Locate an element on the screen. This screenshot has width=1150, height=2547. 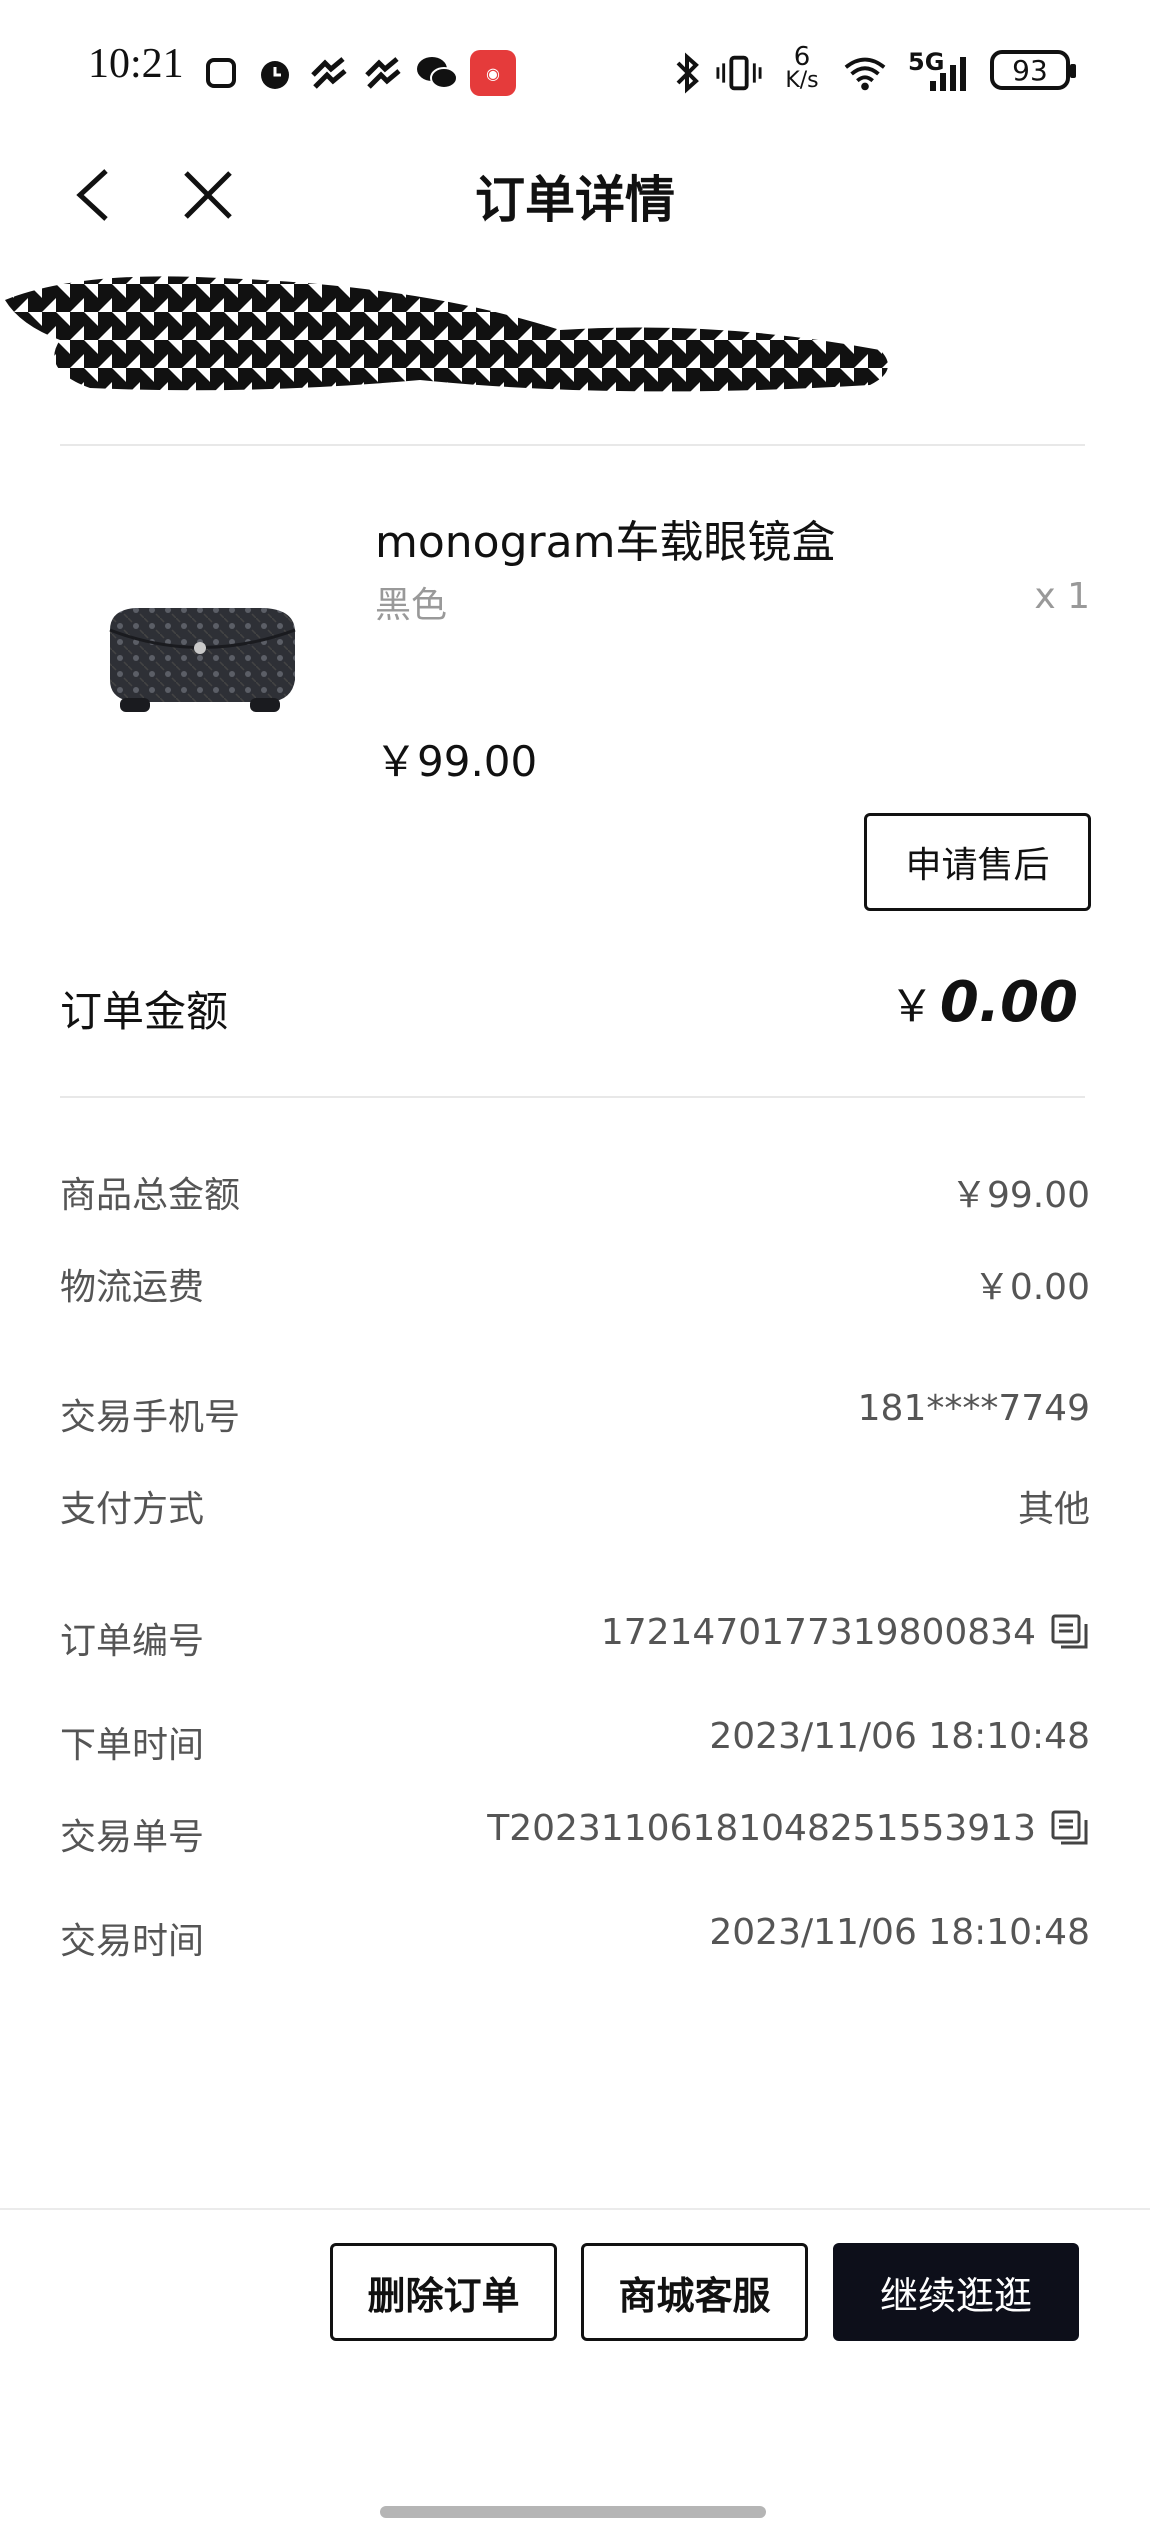
detail-value-phone: 181****7749 is located at coordinates (974, 1408).